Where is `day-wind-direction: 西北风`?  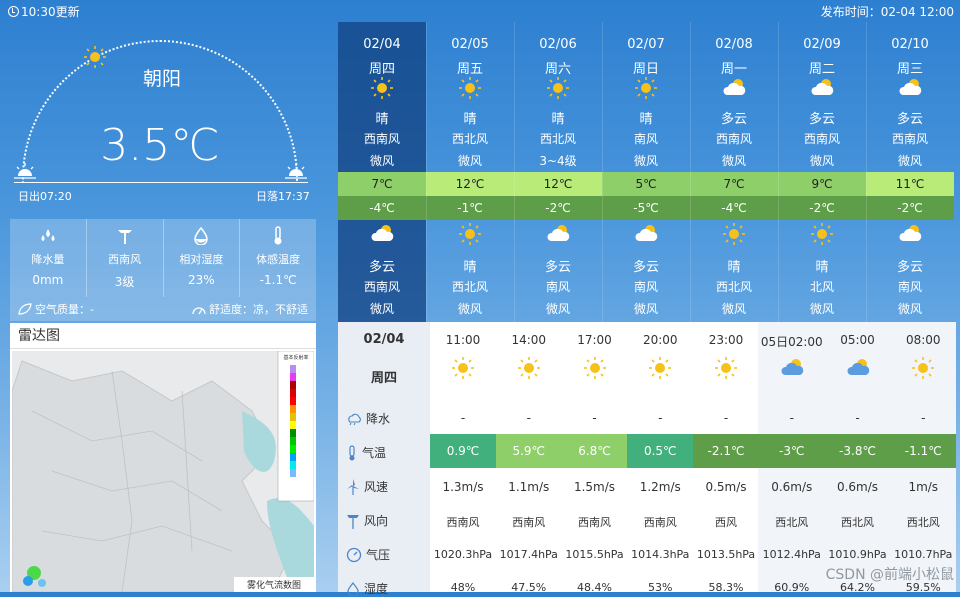
day-wind-direction: 西北风 is located at coordinates (469, 139).